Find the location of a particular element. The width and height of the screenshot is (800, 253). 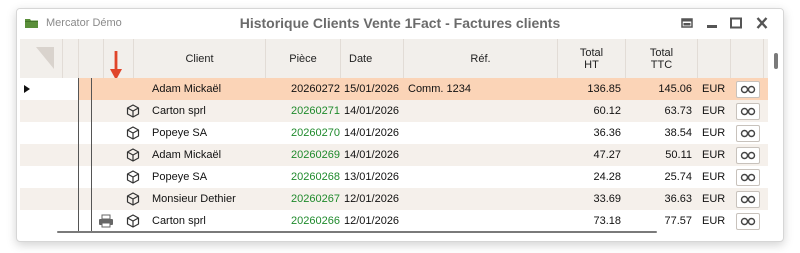

total-ttc-cell: 36.63 is located at coordinates (678, 199).